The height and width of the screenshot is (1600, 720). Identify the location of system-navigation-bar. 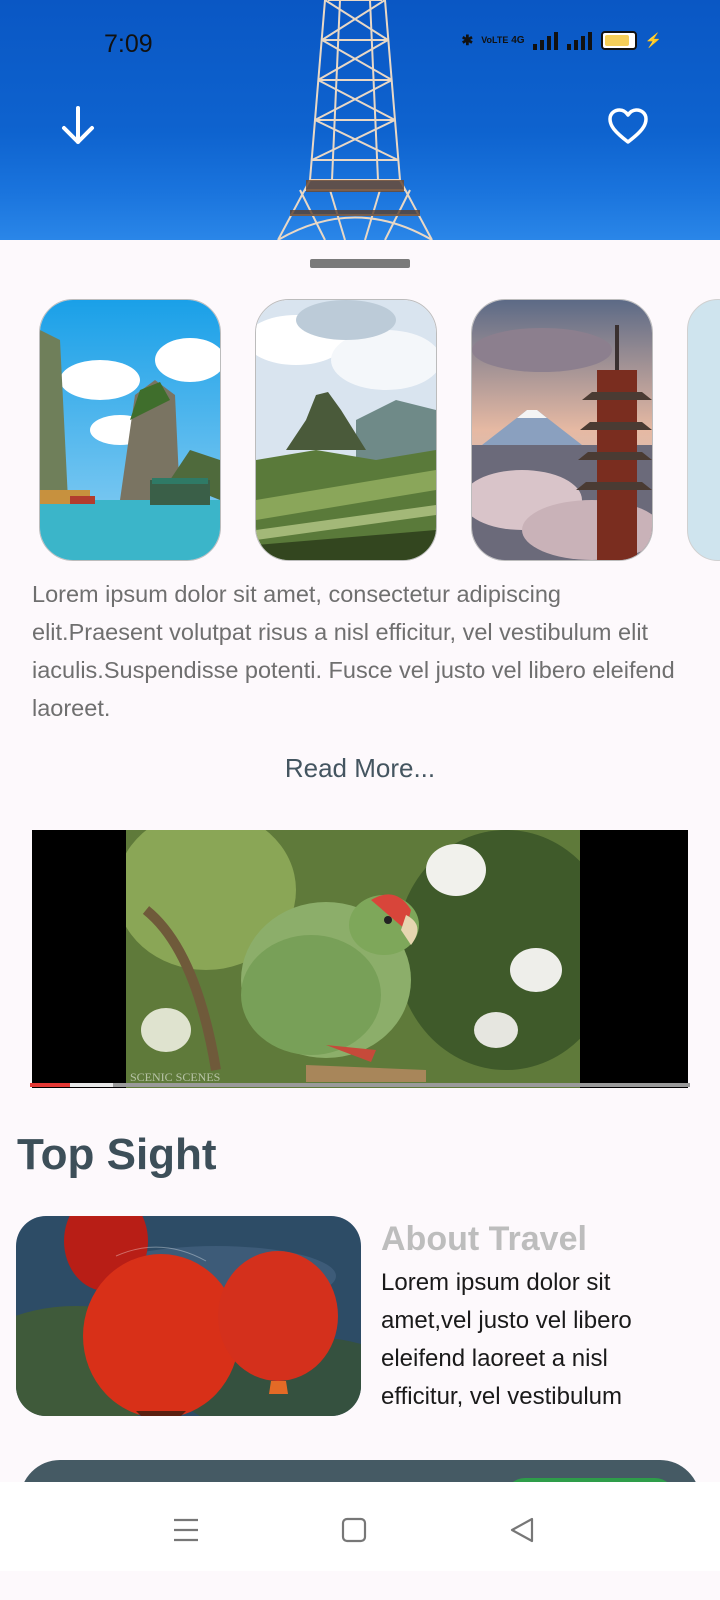
(360, 1526).